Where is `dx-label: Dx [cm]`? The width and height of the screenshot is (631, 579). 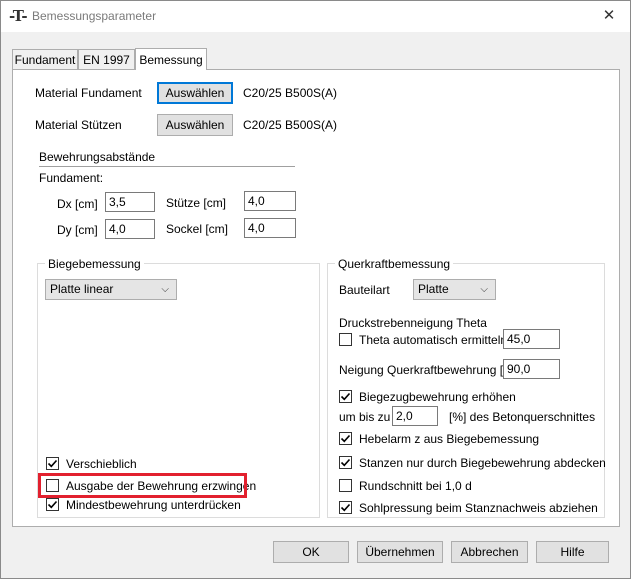
dx-label: Dx [cm] is located at coordinates (77, 204).